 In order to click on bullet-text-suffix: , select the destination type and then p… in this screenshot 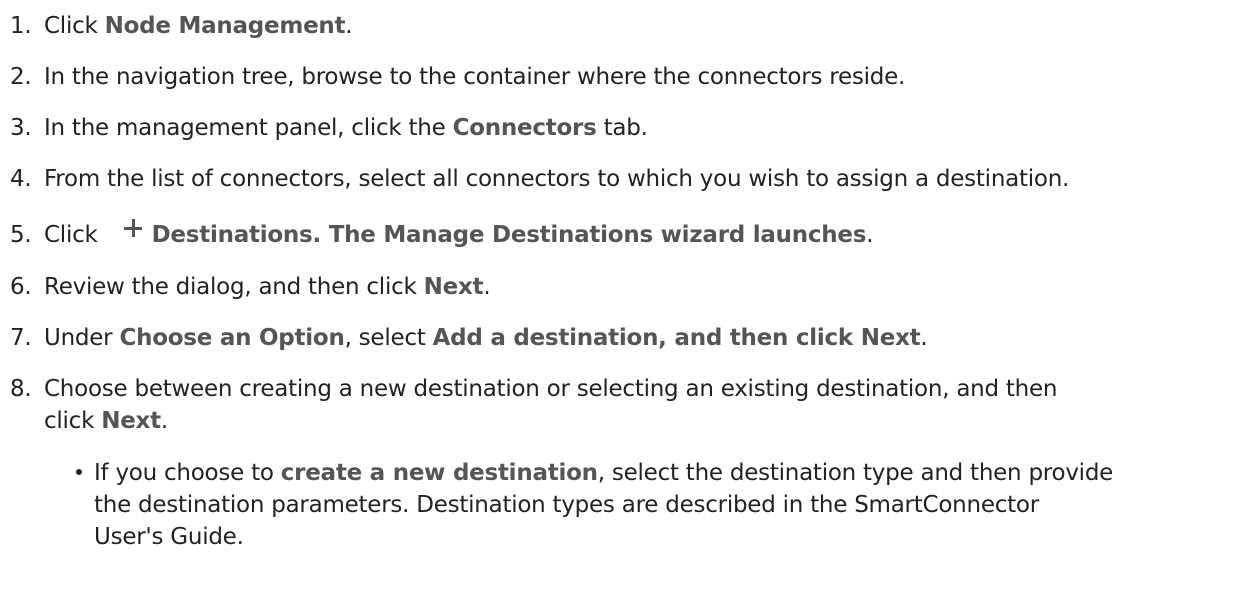, I will do `click(855, 473)`.